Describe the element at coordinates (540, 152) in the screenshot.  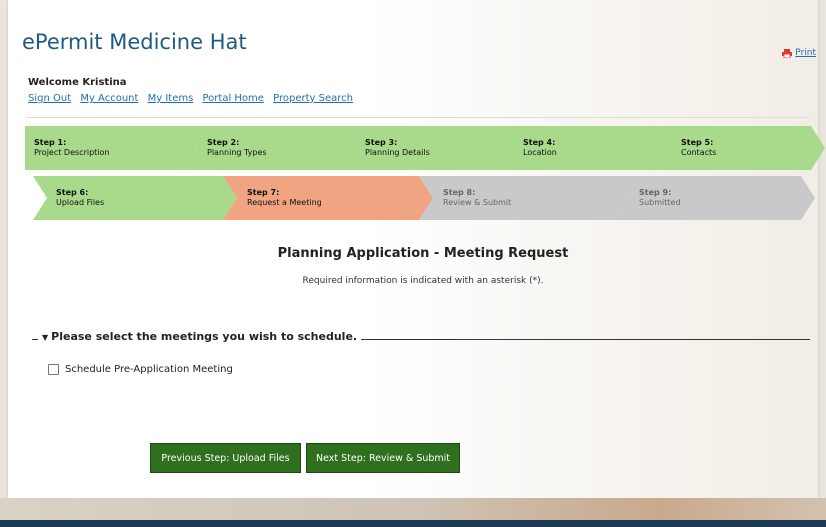
I see `step-label: Location` at that location.